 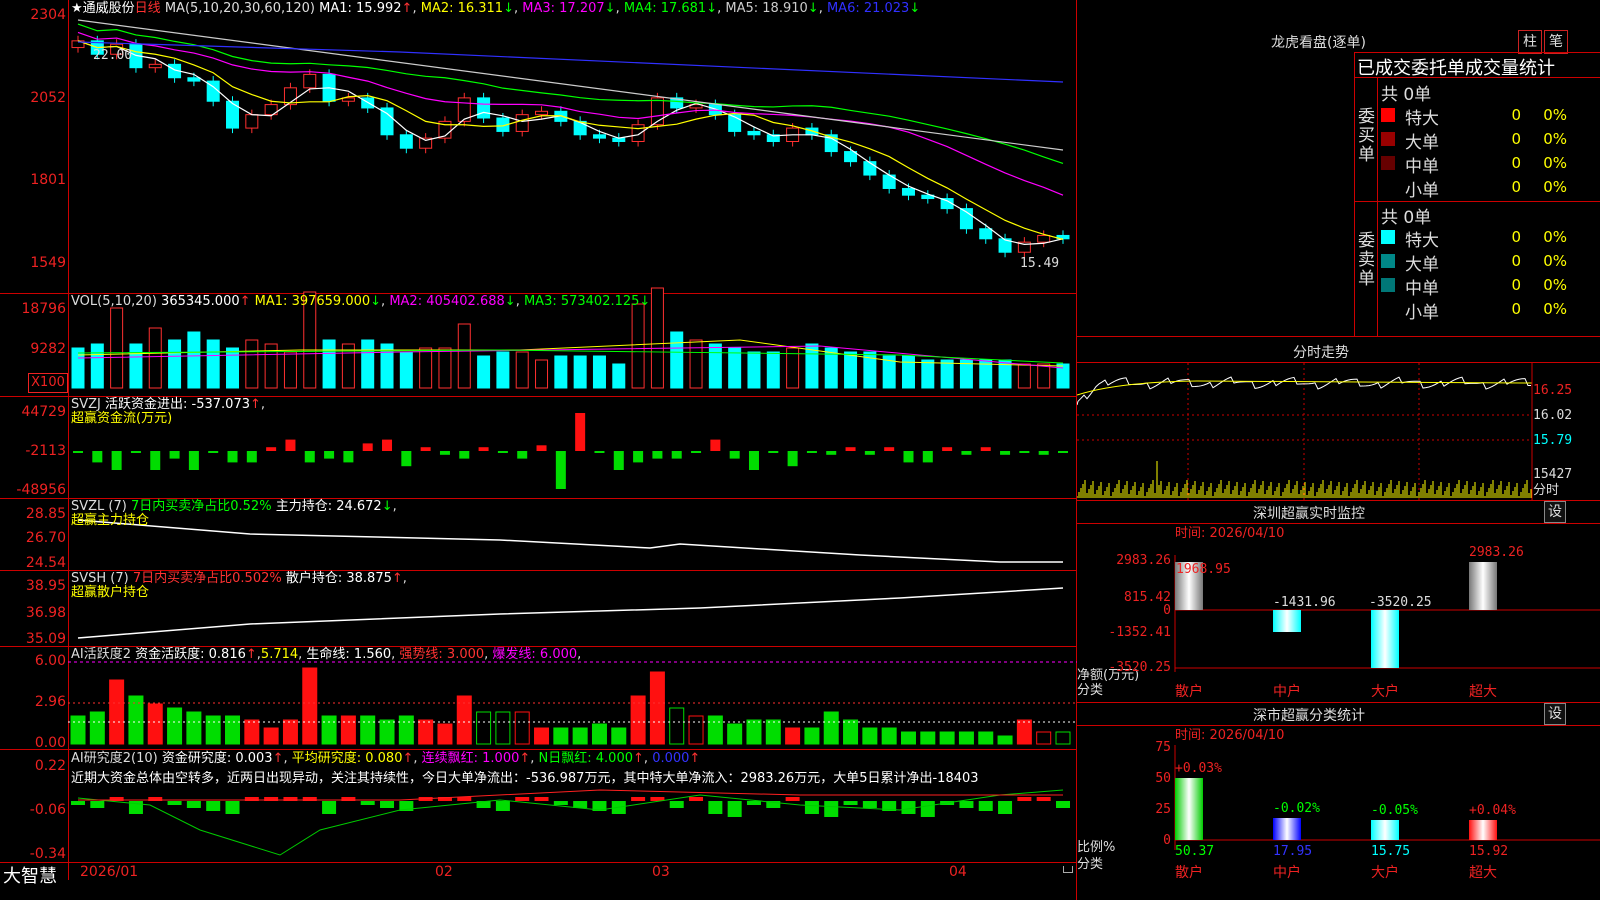 I want to click on ai2-e: 0.000, so click(x=671, y=758).